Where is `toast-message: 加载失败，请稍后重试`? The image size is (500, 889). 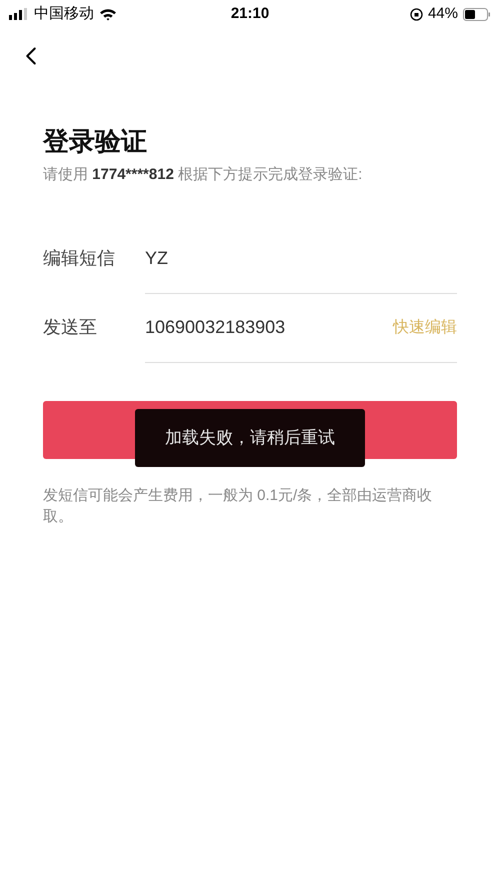
toast-message: 加载失败，请稍后重试 is located at coordinates (250, 437).